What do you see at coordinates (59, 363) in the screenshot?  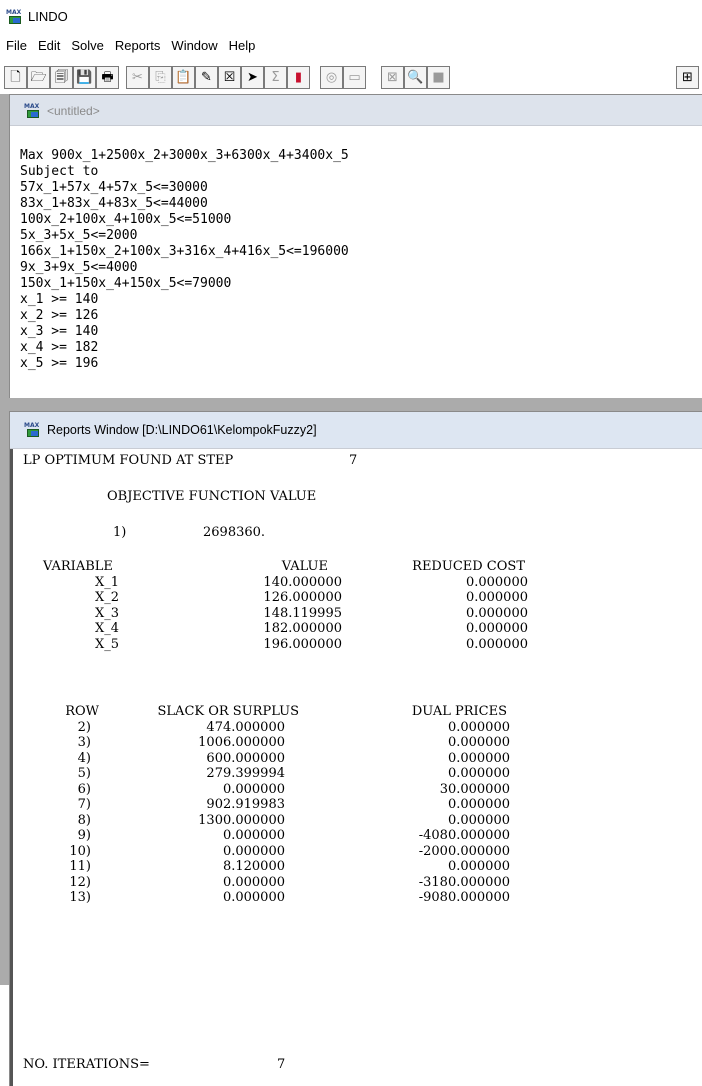 I see `bound-line: x_5 >= 196` at bounding box center [59, 363].